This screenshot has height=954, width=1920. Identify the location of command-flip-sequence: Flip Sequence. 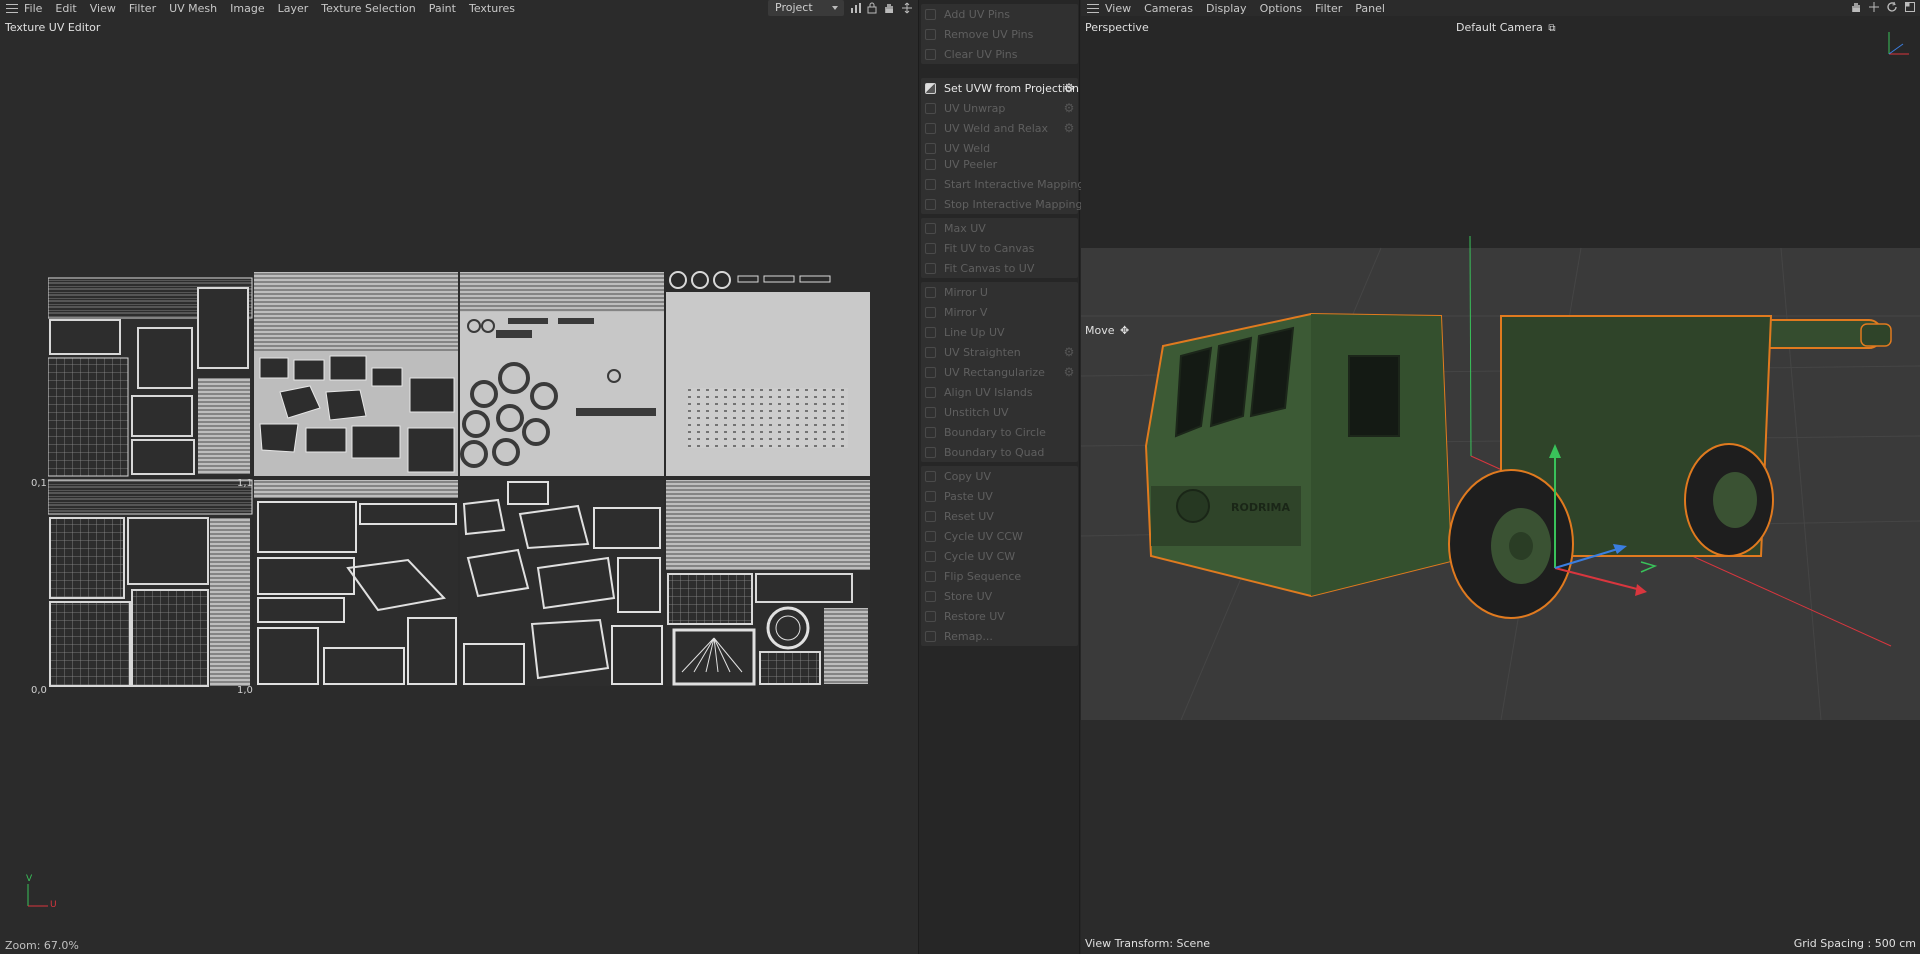
(999, 576).